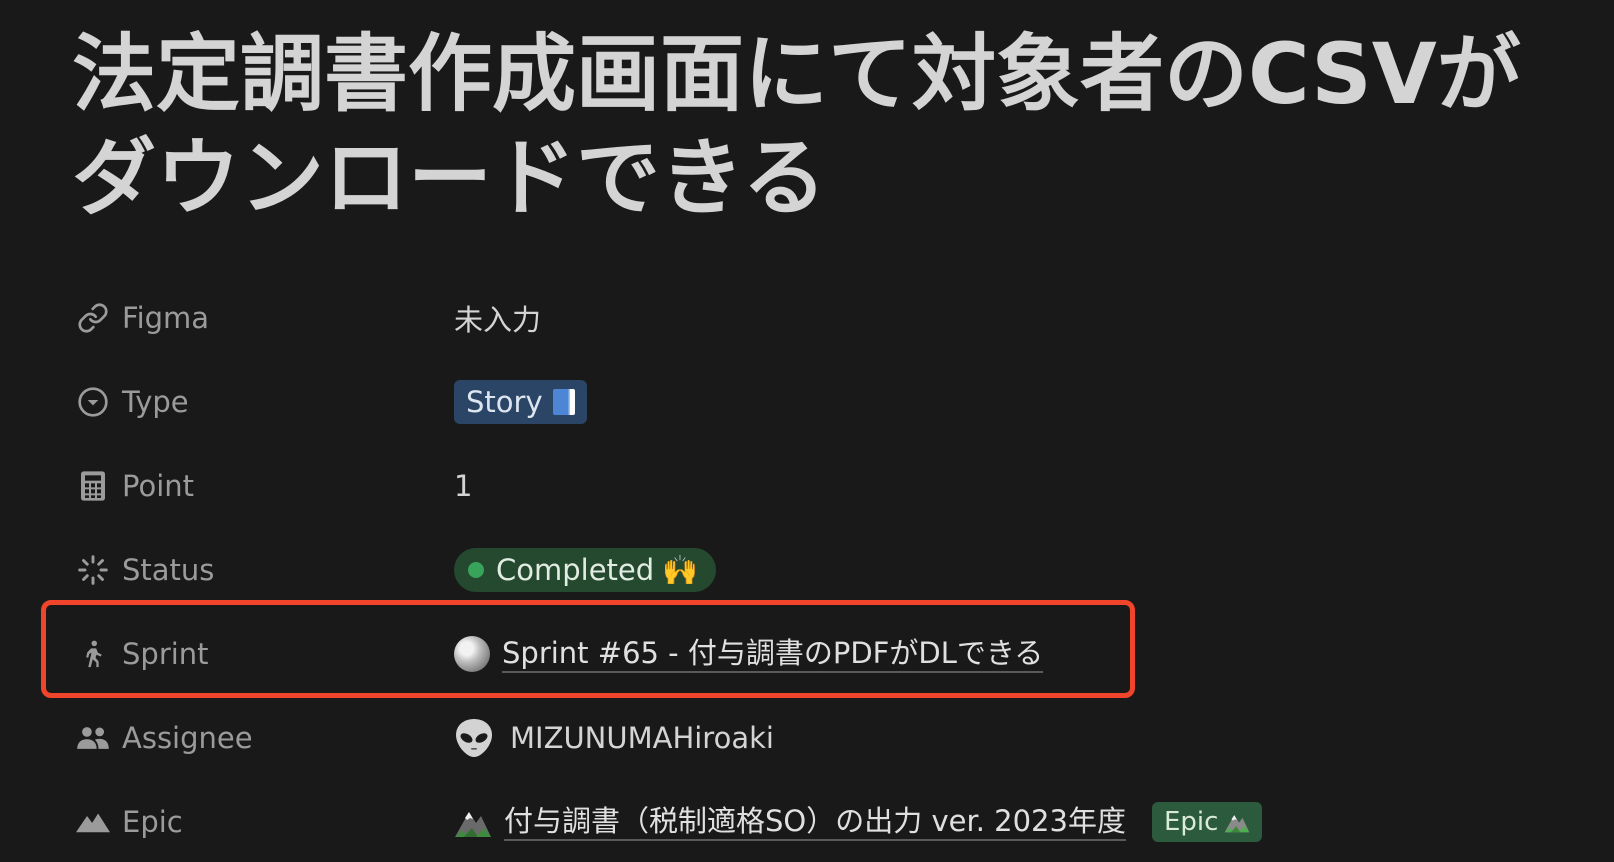 The height and width of the screenshot is (862, 1614). I want to click on raising-hands-icon: 🙌, so click(680, 569).